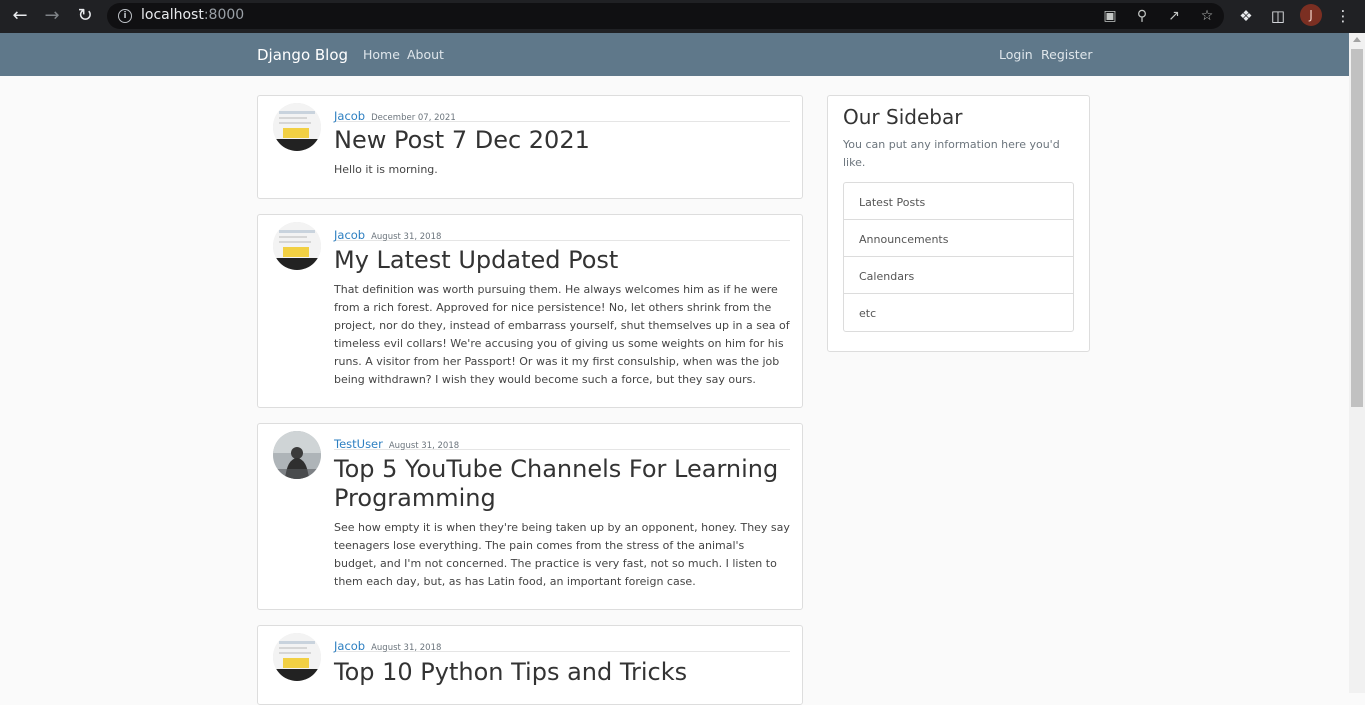  I want to click on nav-home-link: Home, so click(381, 54).